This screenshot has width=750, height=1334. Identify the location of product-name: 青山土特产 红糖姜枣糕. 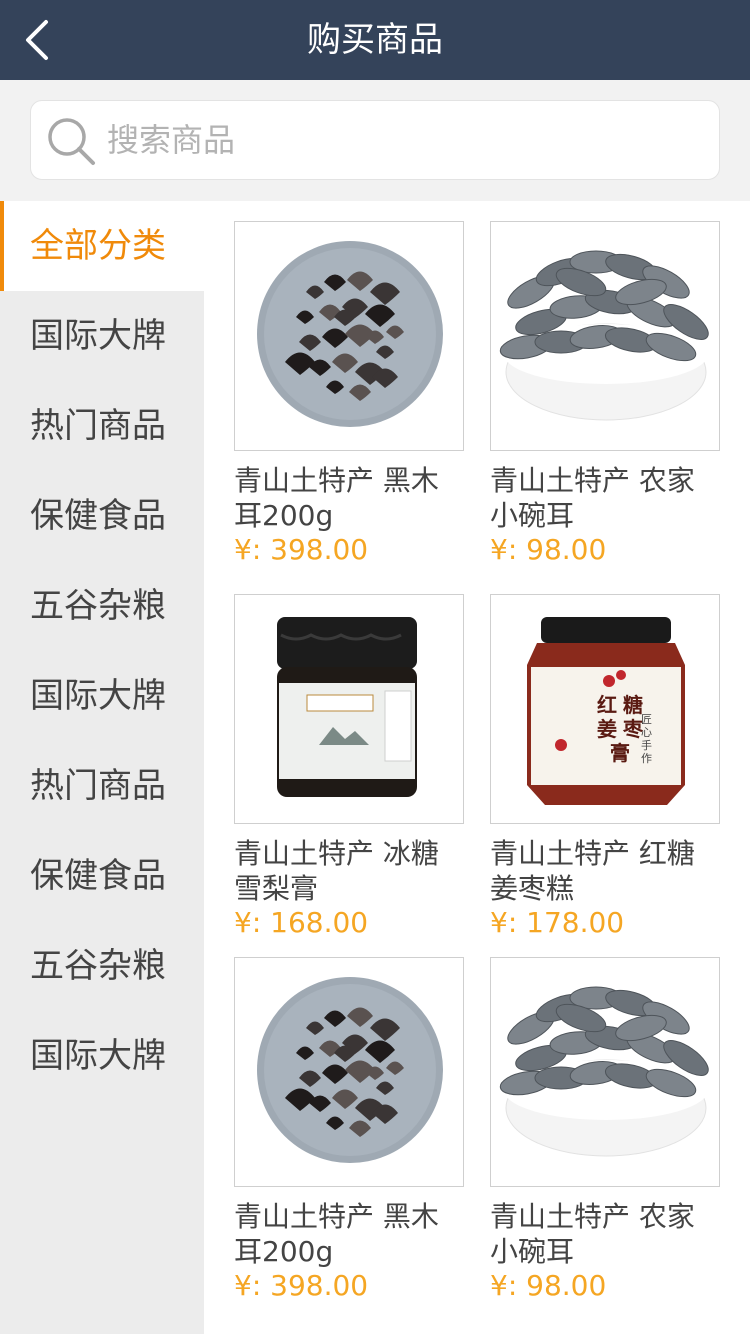
(606, 871).